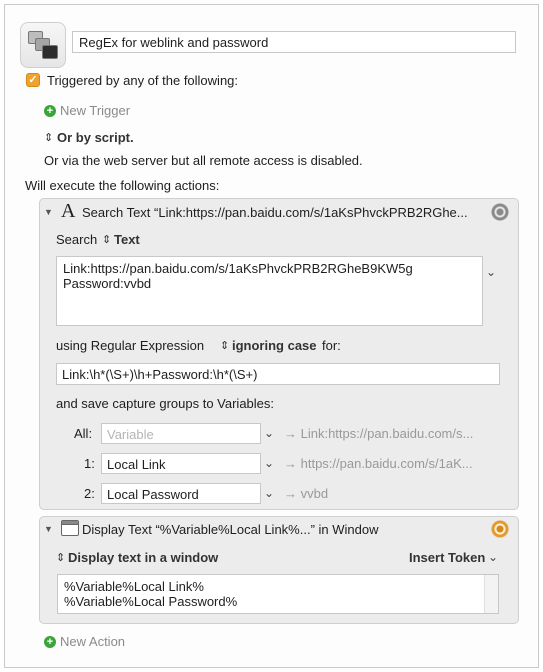 The height and width of the screenshot is (672, 543). I want to click on variable-all-field: Variable, so click(181, 433).